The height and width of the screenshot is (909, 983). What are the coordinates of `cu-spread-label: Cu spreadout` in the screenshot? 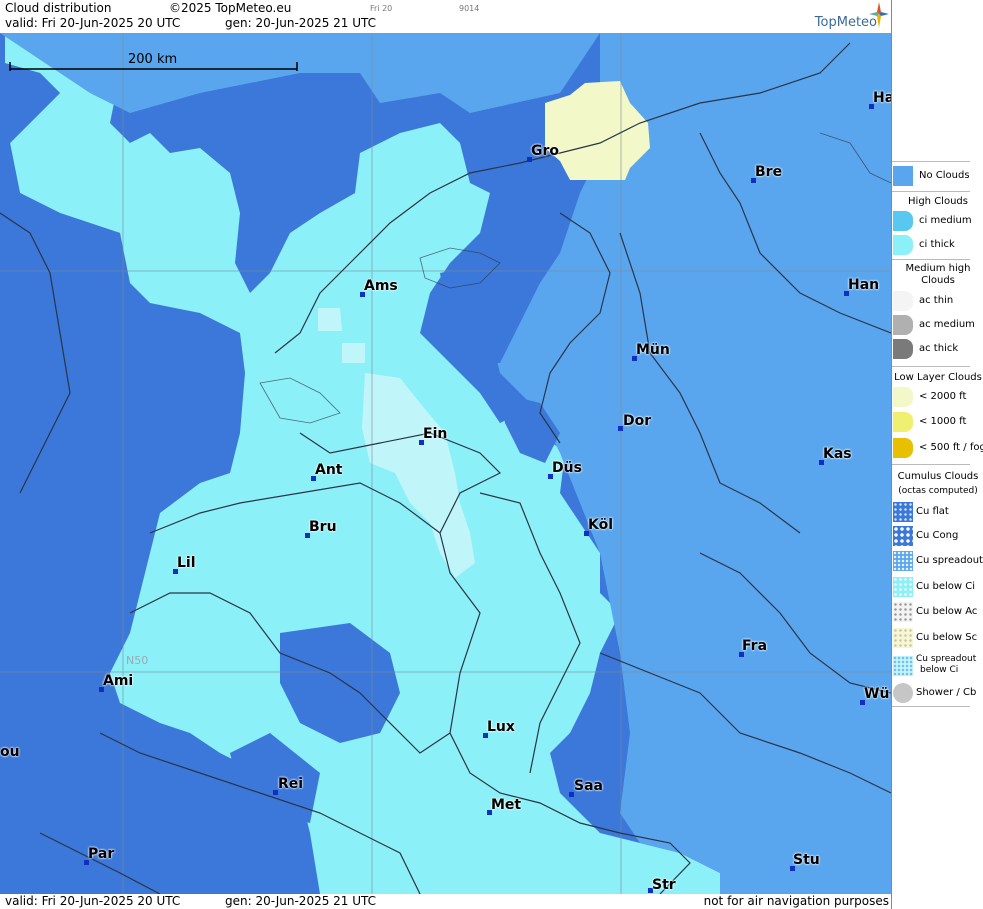 It's located at (949, 560).